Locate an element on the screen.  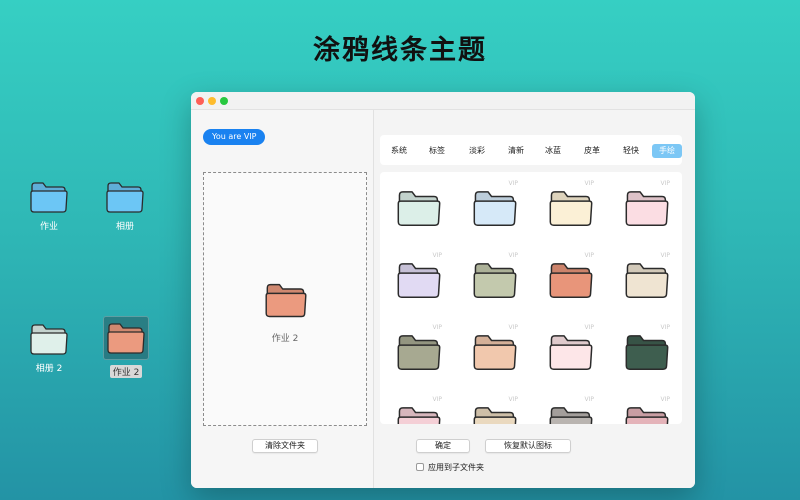
close-window-button is located at coordinates (200, 101).